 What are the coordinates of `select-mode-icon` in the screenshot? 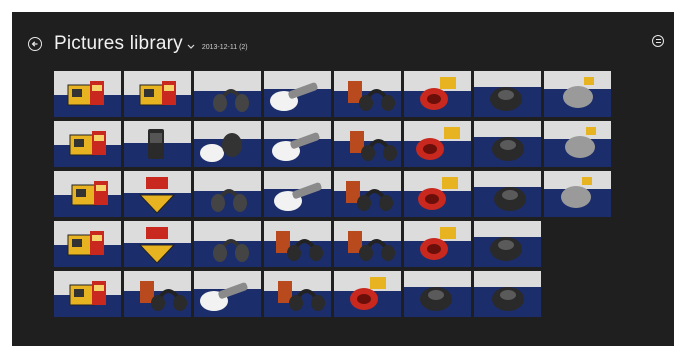 It's located at (658, 41).